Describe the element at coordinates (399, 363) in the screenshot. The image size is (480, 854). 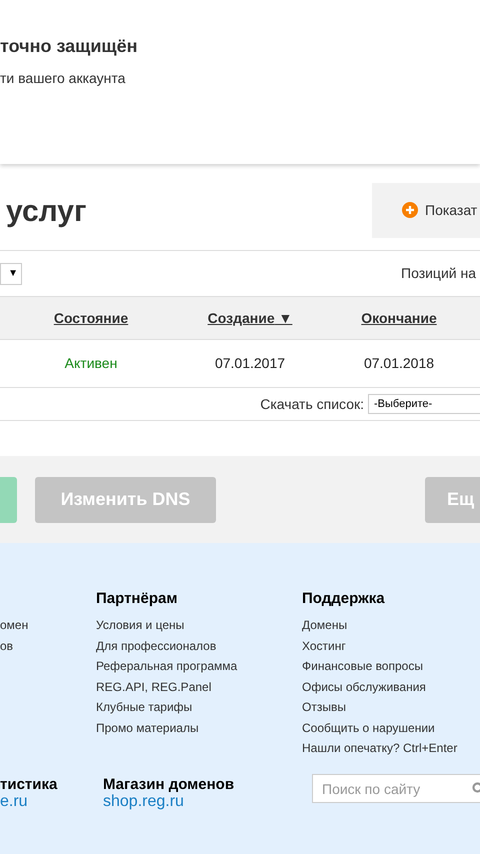
I see `table-cell-text: 07.01.2018` at that location.